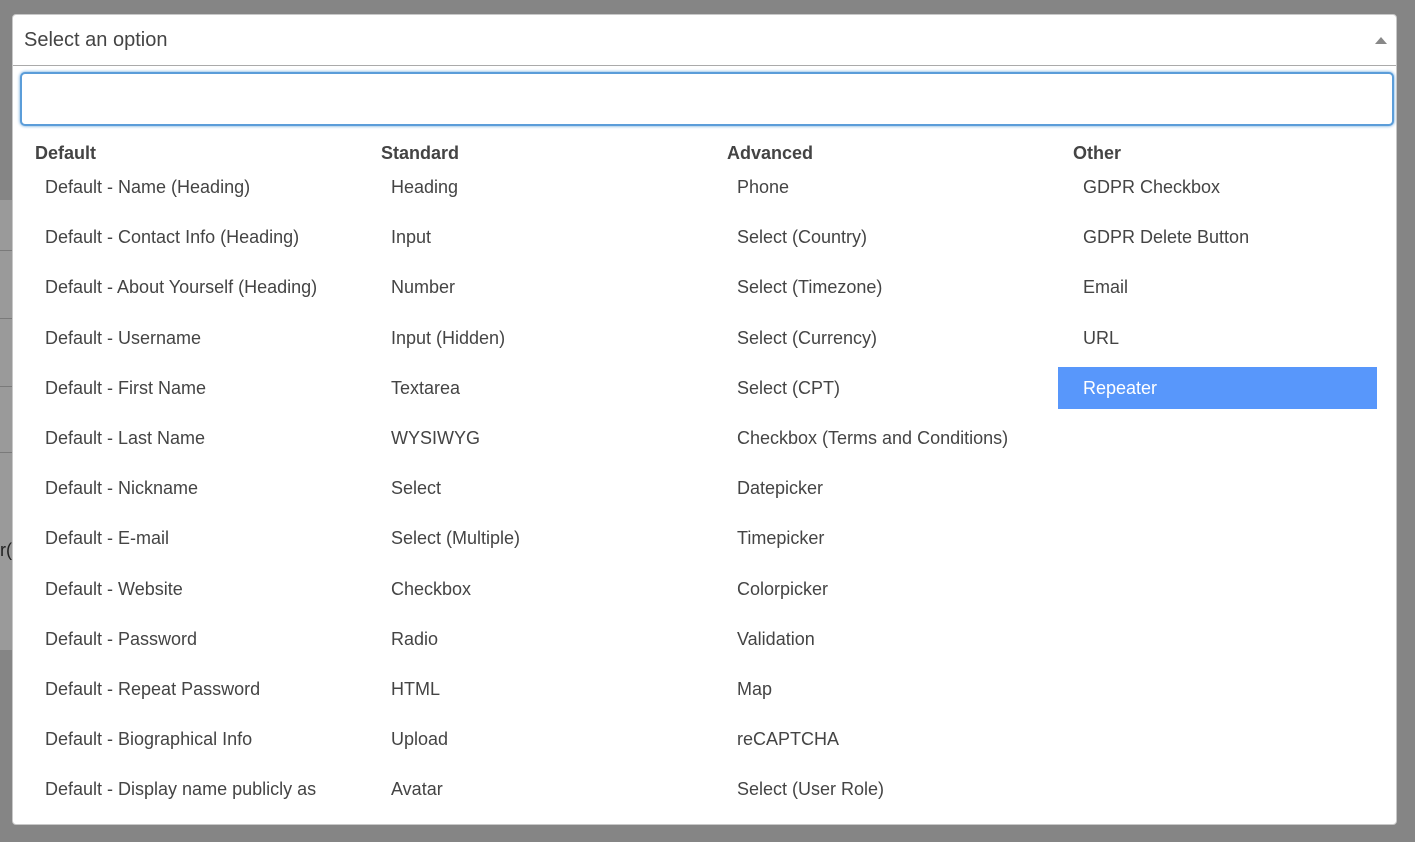  What do you see at coordinates (1217, 338) in the screenshot?
I see `option-item: URL` at bounding box center [1217, 338].